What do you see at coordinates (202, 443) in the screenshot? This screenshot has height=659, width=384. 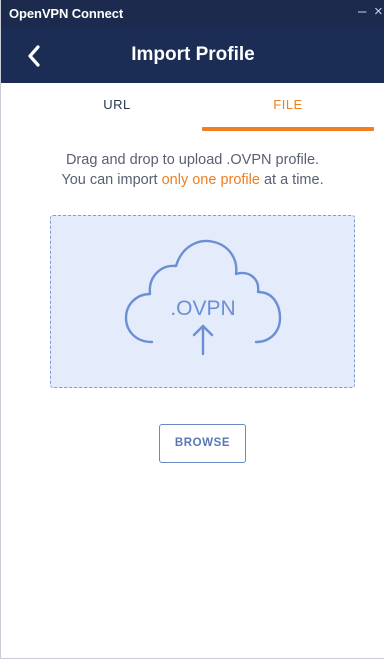 I see `browse-button: BROWSE` at bounding box center [202, 443].